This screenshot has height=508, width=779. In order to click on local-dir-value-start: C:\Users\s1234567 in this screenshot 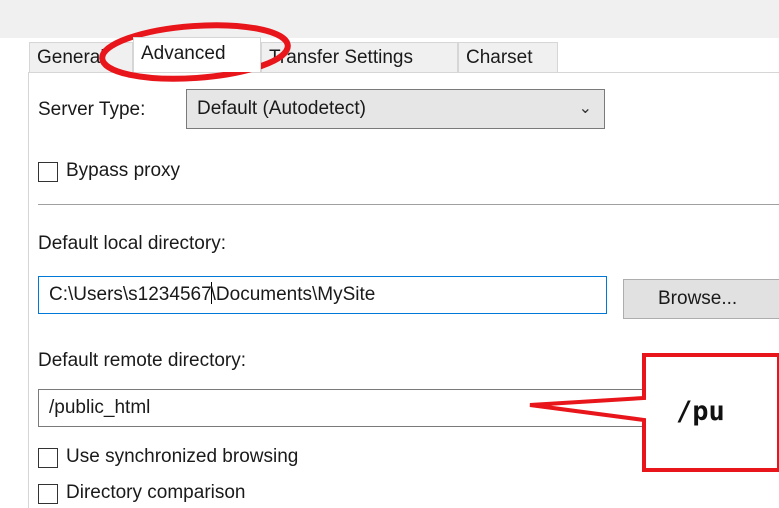, I will do `click(130, 294)`.